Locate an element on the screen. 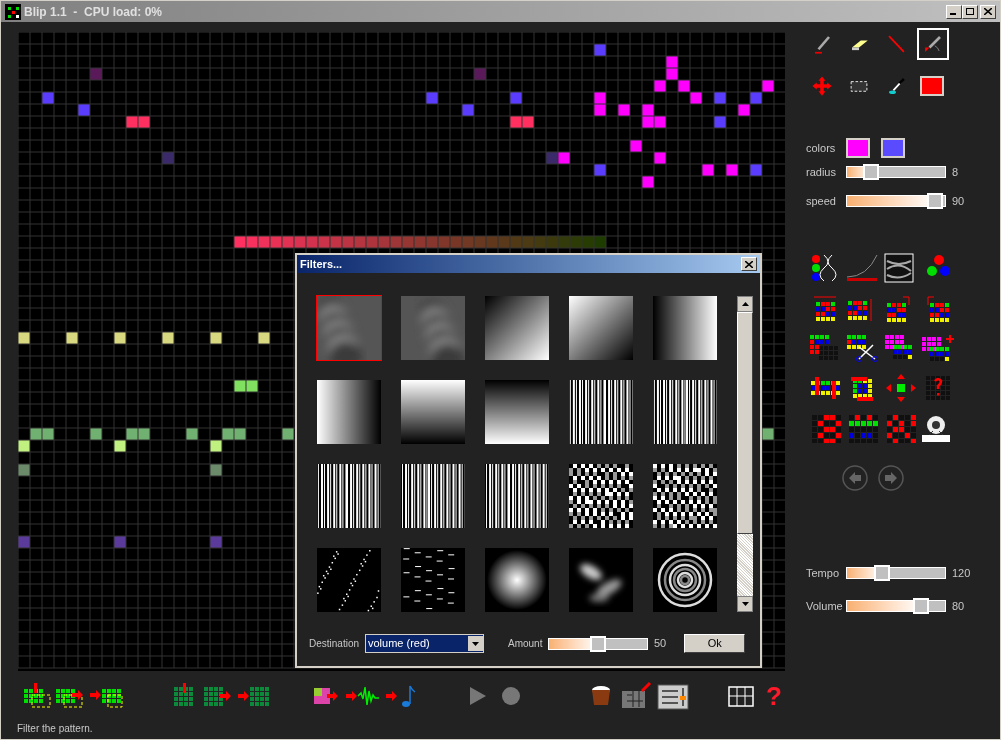  colors-label: colors is located at coordinates (821, 148).